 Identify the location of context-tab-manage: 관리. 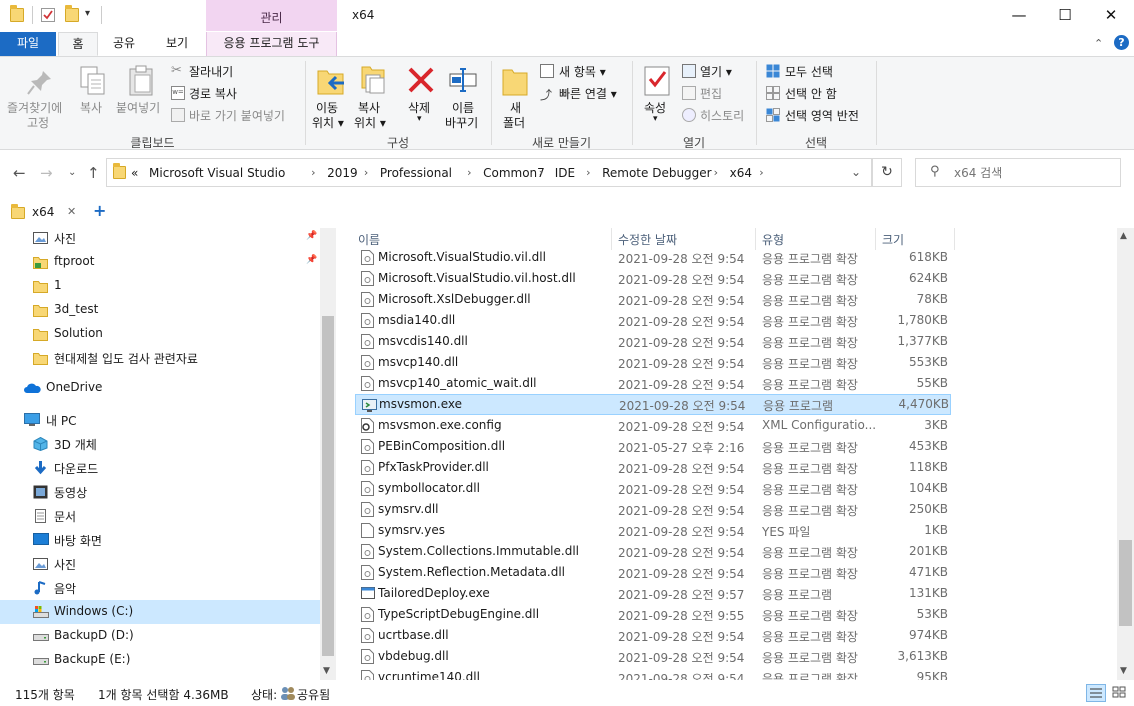
(271, 15).